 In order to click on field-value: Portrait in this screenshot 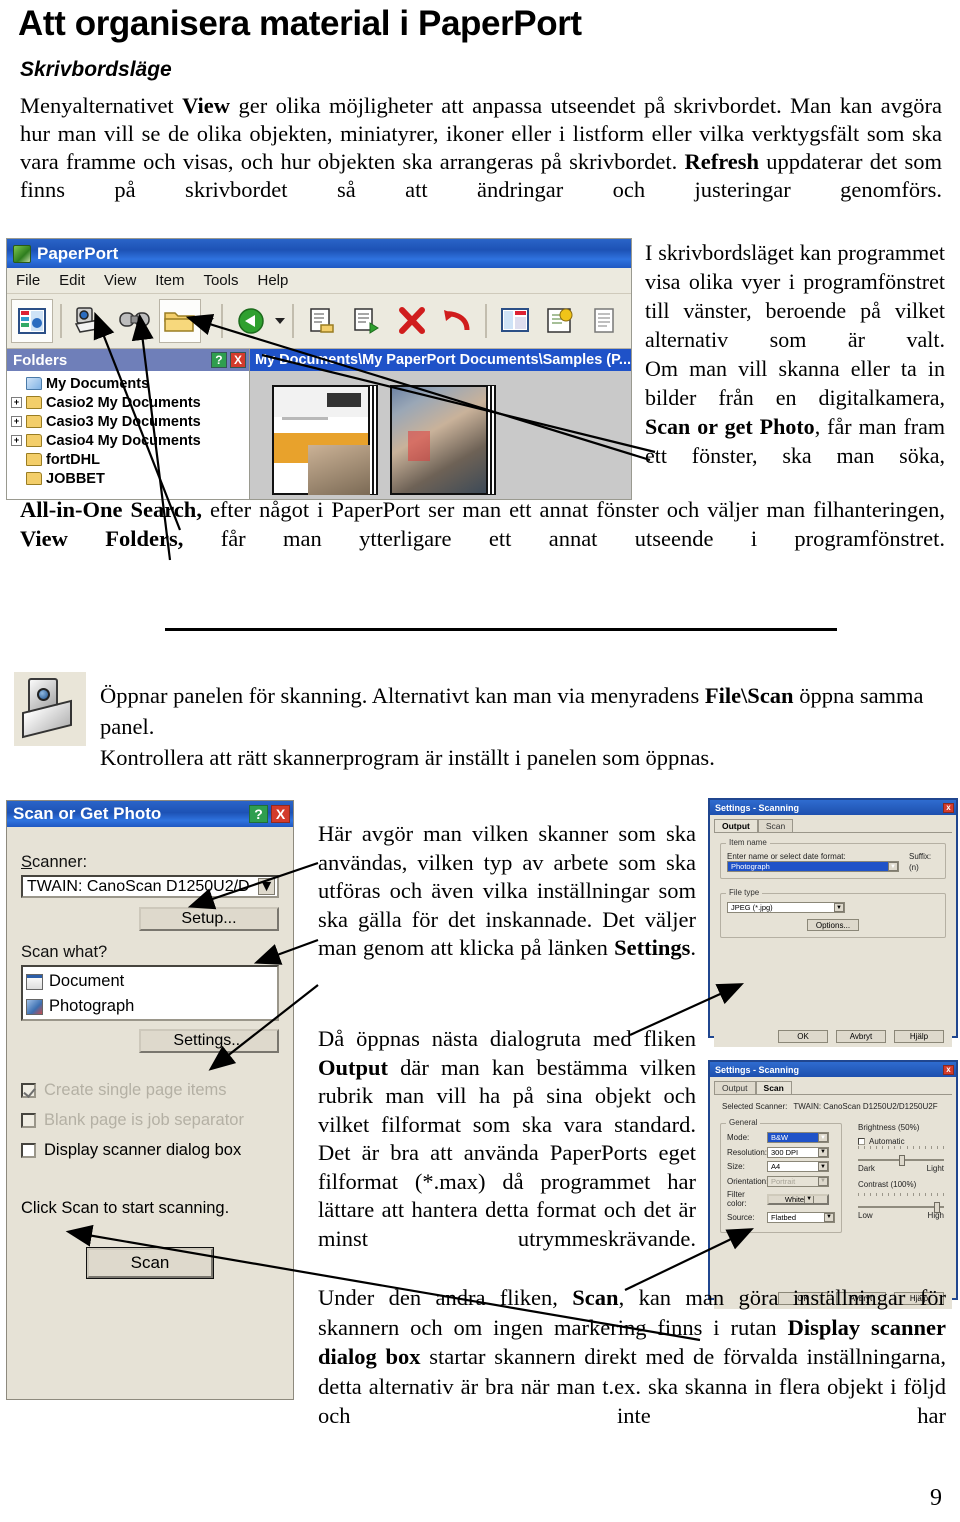, I will do `click(783, 1181)`.